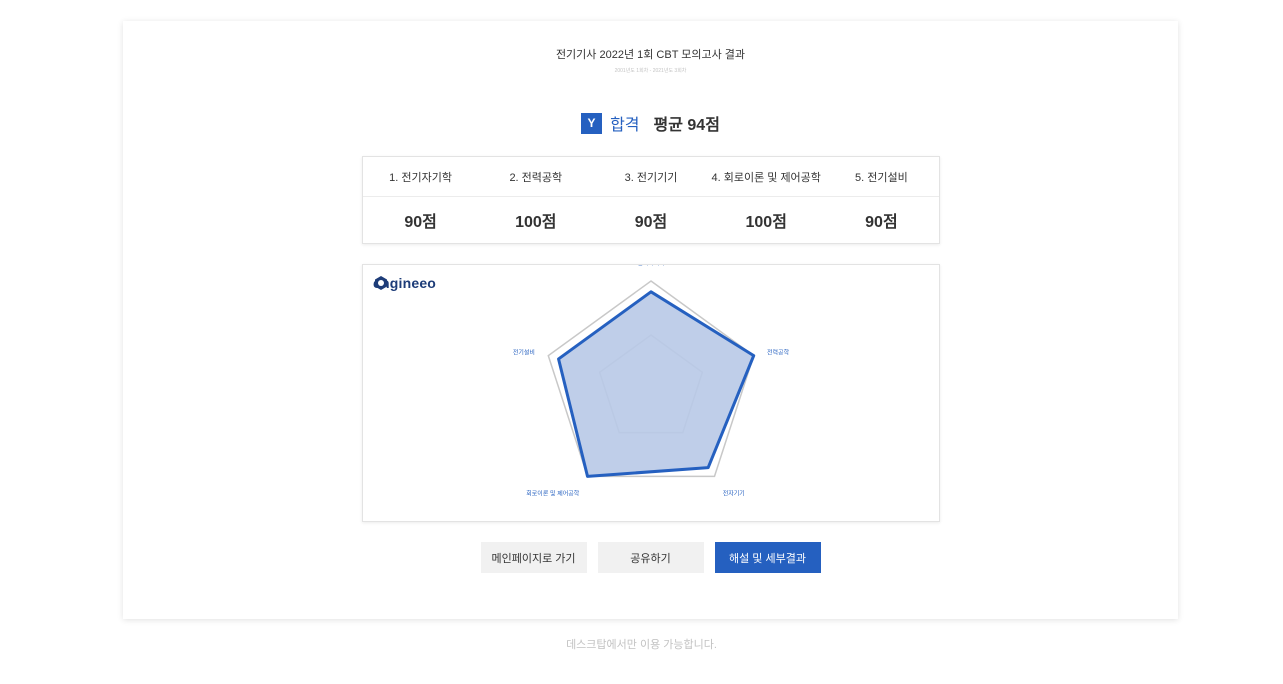 Image resolution: width=1283 pixels, height=684 pixels. What do you see at coordinates (656, 384) in the screenshot?
I see `radar-series-area` at bounding box center [656, 384].